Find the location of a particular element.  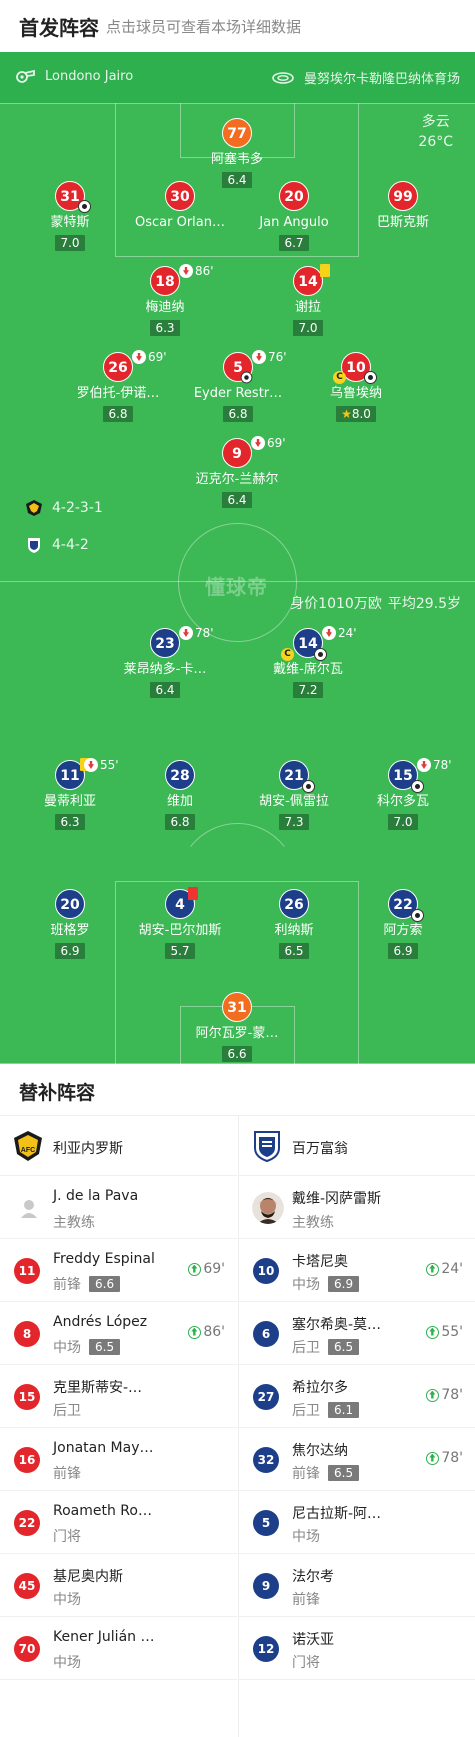

sub-player-position: 后卫 is located at coordinates (306, 1411).